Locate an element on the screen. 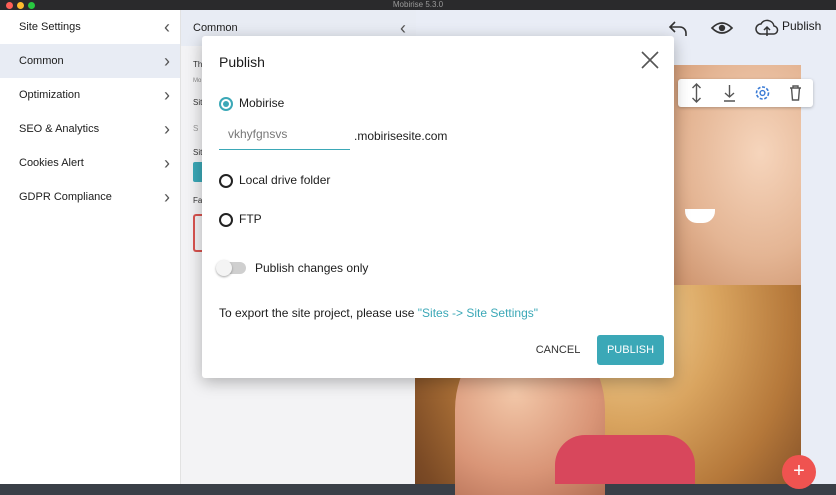 The width and height of the screenshot is (836, 495). window-titlebar: Mobirise 5.3.0 is located at coordinates (418, 5).